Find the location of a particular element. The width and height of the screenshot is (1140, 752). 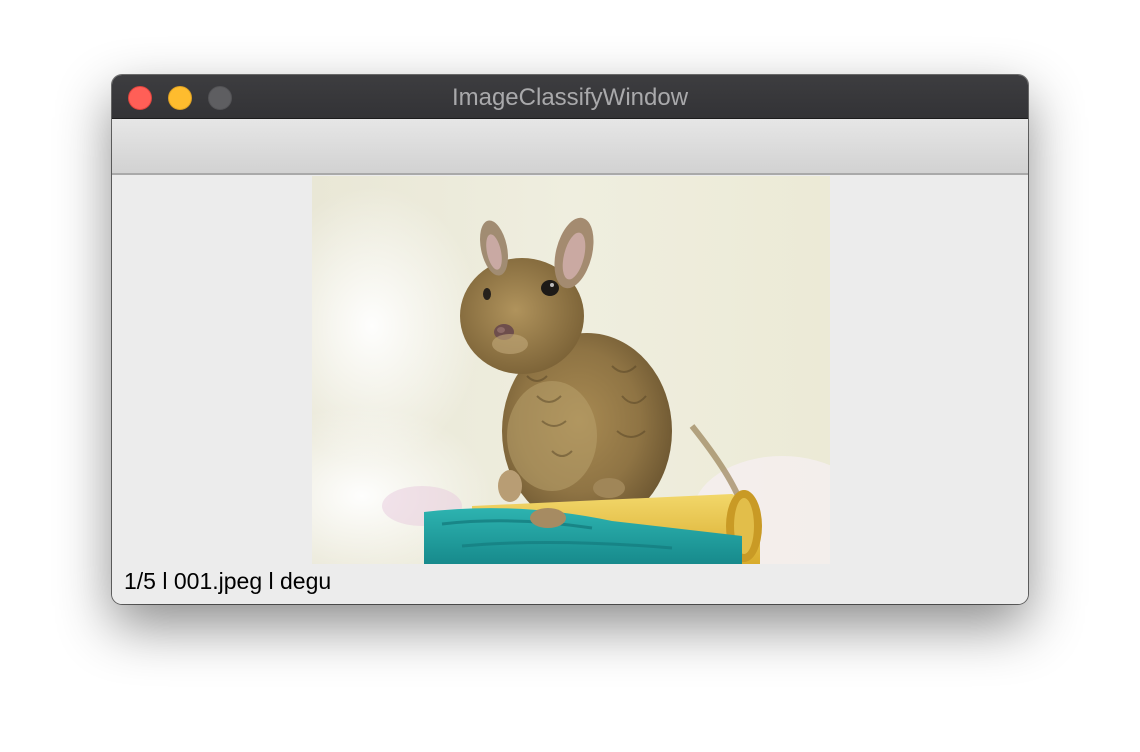

window-title: ImageClassifyWindow is located at coordinates (570, 97).